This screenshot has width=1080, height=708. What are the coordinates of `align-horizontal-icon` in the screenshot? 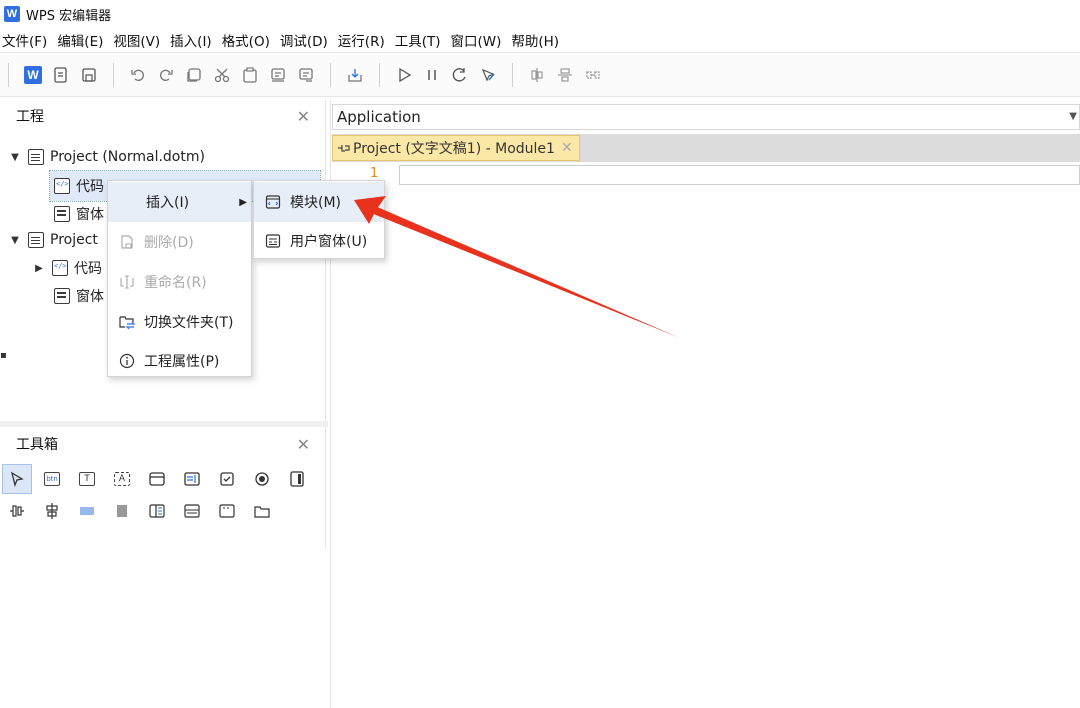 It's located at (565, 75).